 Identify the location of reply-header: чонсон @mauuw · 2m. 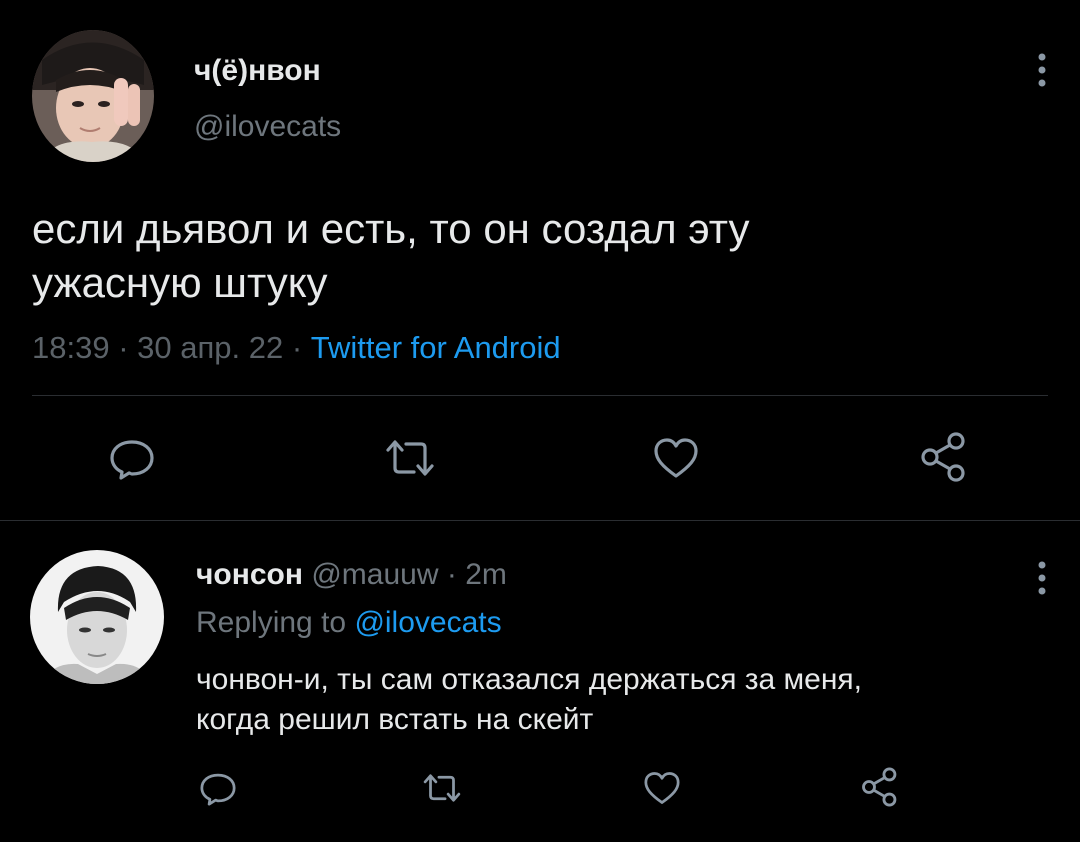
(351, 575).